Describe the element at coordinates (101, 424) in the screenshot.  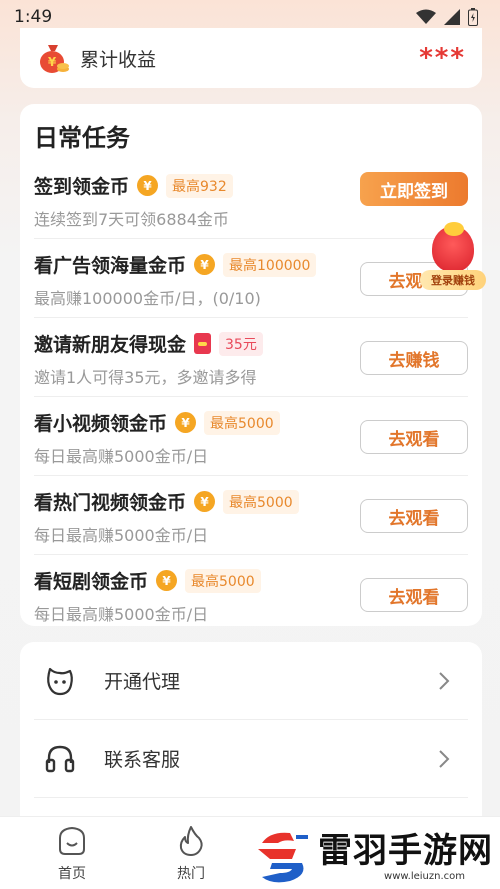
I see `task-name: 看小视频领金币` at that location.